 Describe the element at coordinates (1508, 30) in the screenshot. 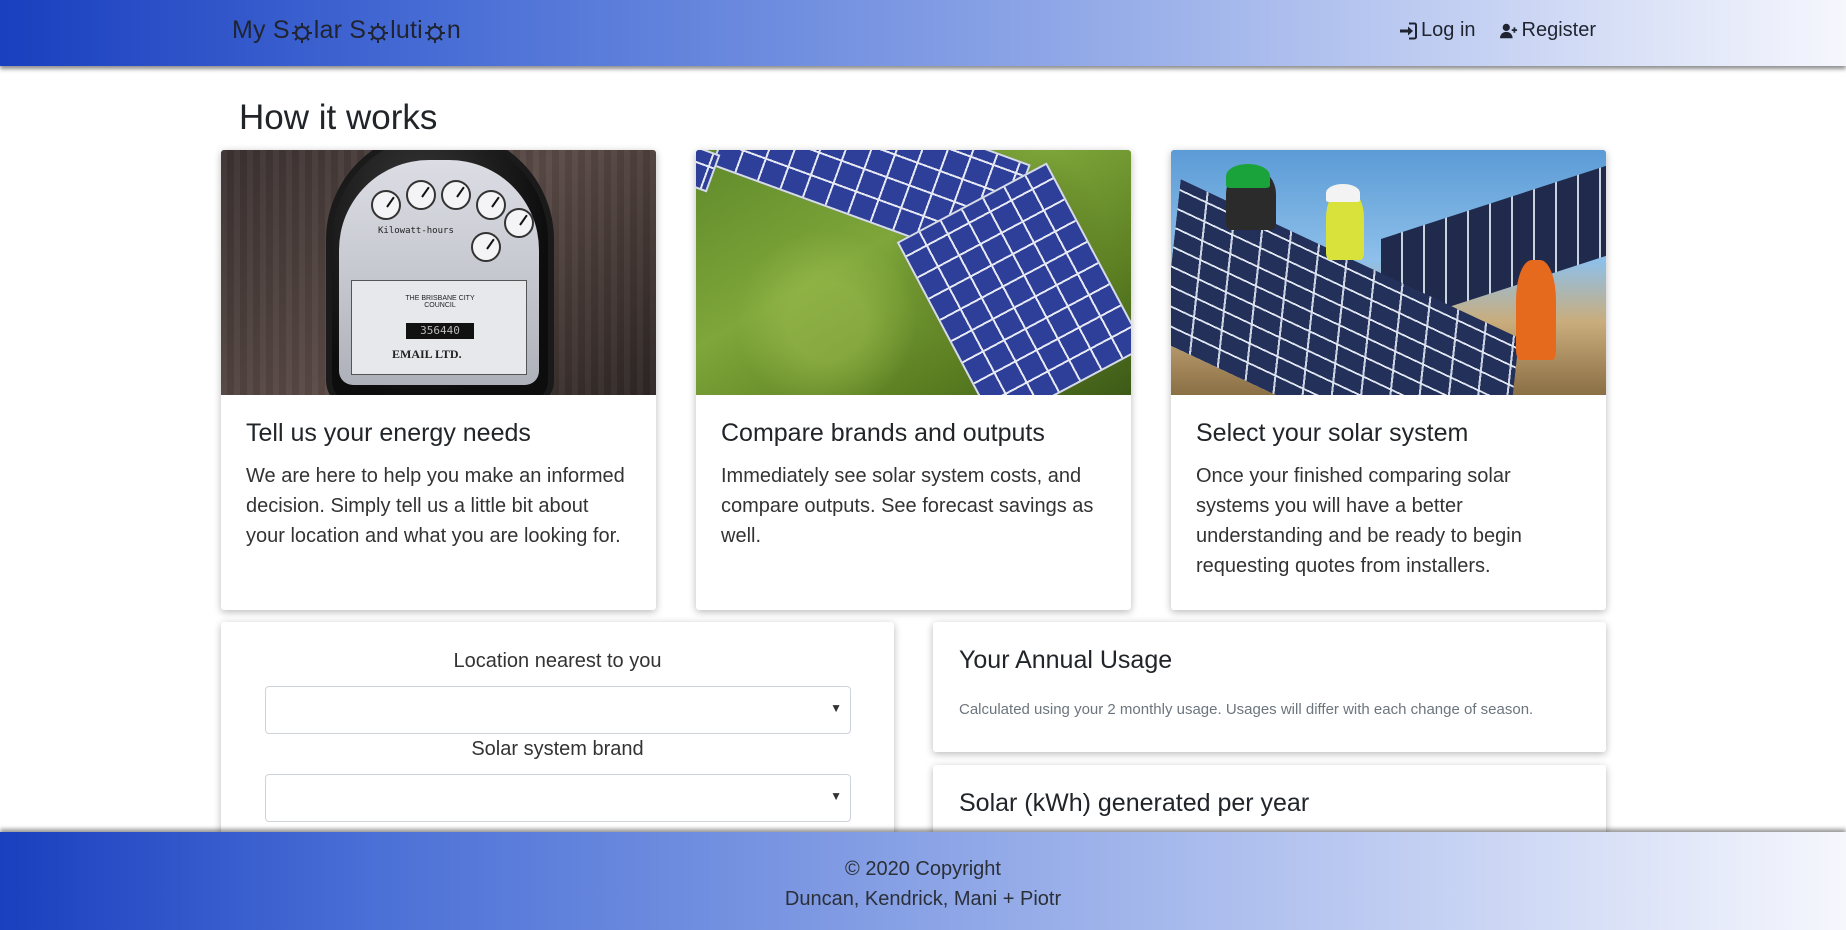

I see `user-plus-icon` at that location.